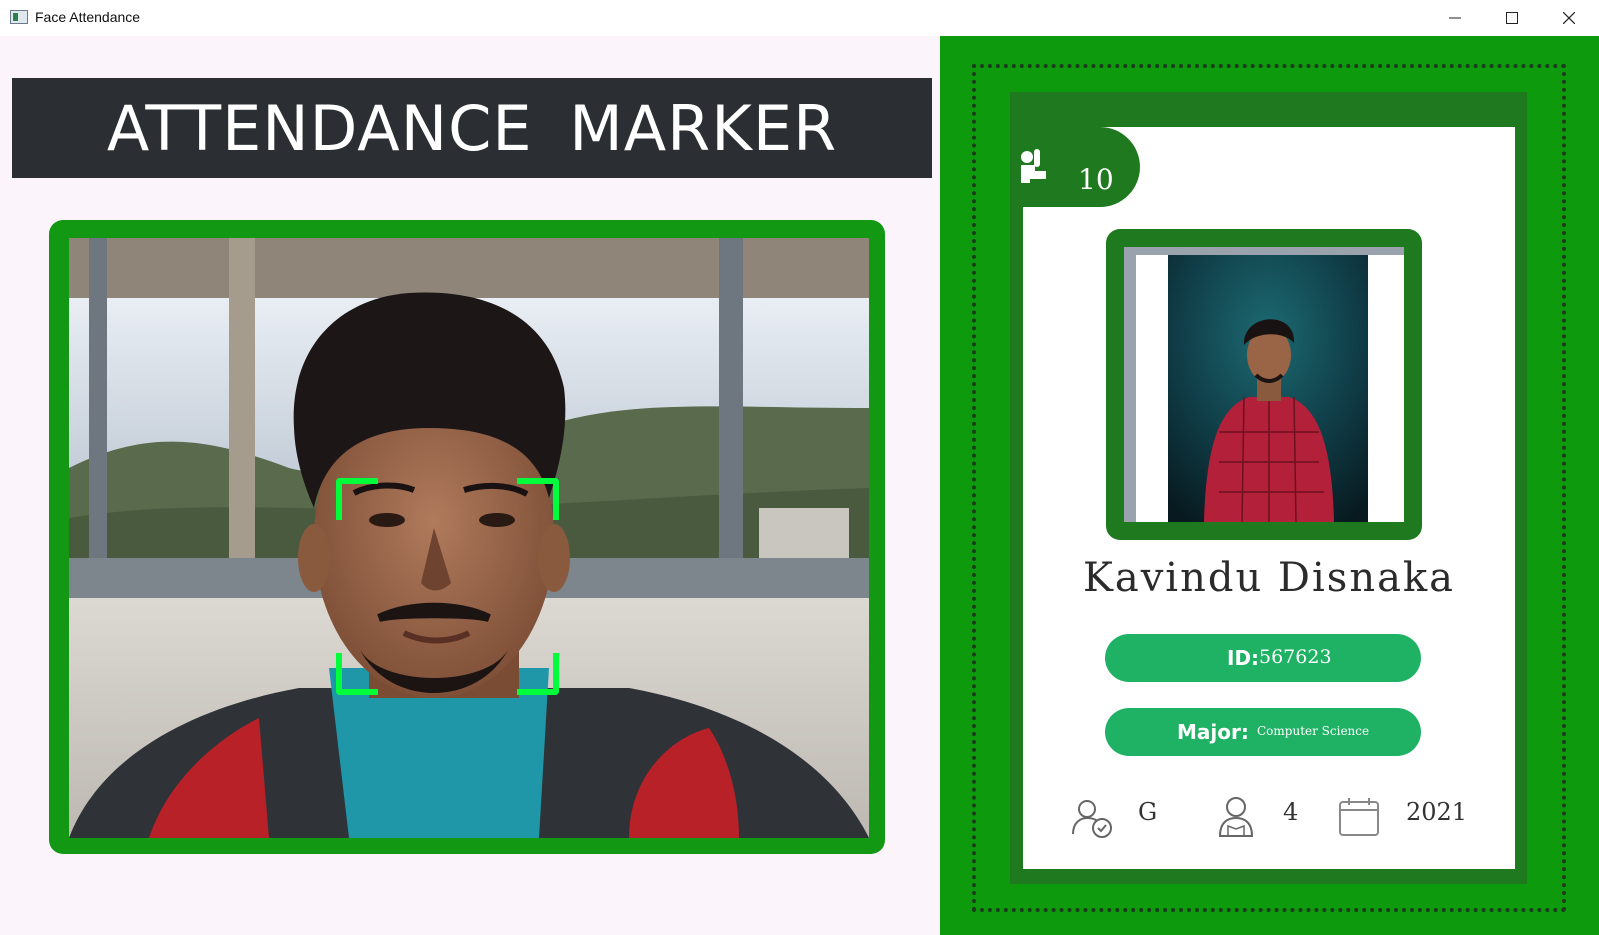  What do you see at coordinates (538, 499) in the screenshot?
I see `face-box-corner-top-right` at bounding box center [538, 499].